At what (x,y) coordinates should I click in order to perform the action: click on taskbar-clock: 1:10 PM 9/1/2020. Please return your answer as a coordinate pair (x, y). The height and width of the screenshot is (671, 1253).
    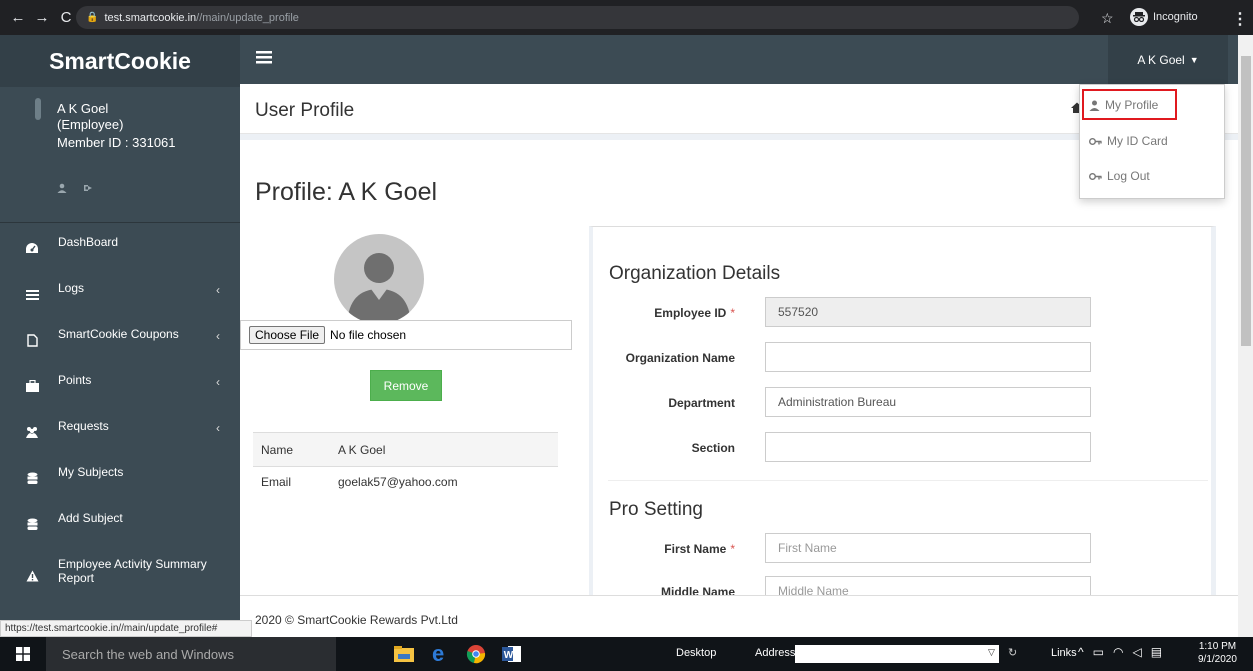
    Looking at the image, I should click on (1217, 653).